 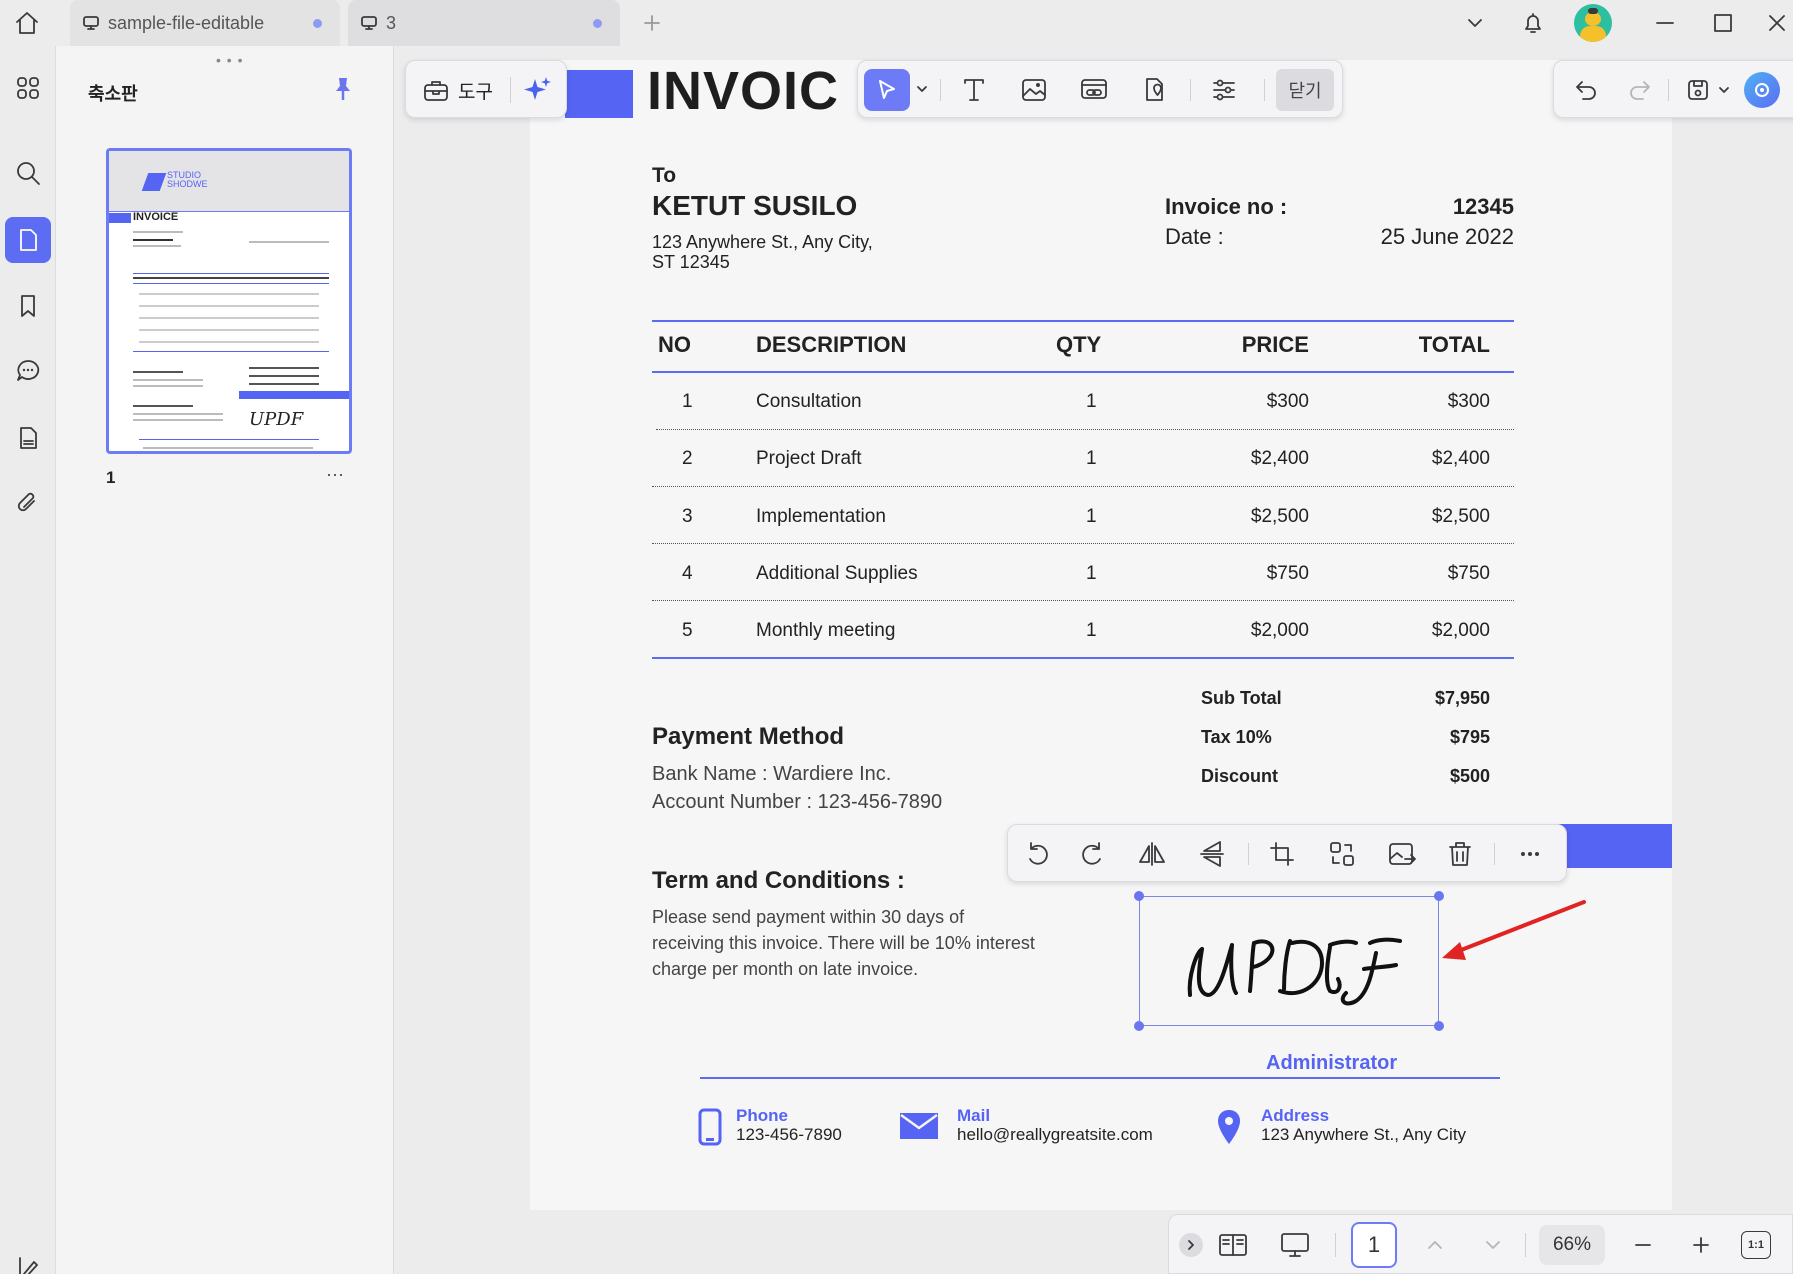 I want to click on date-value: 25 June 2022, so click(x=1447, y=236).